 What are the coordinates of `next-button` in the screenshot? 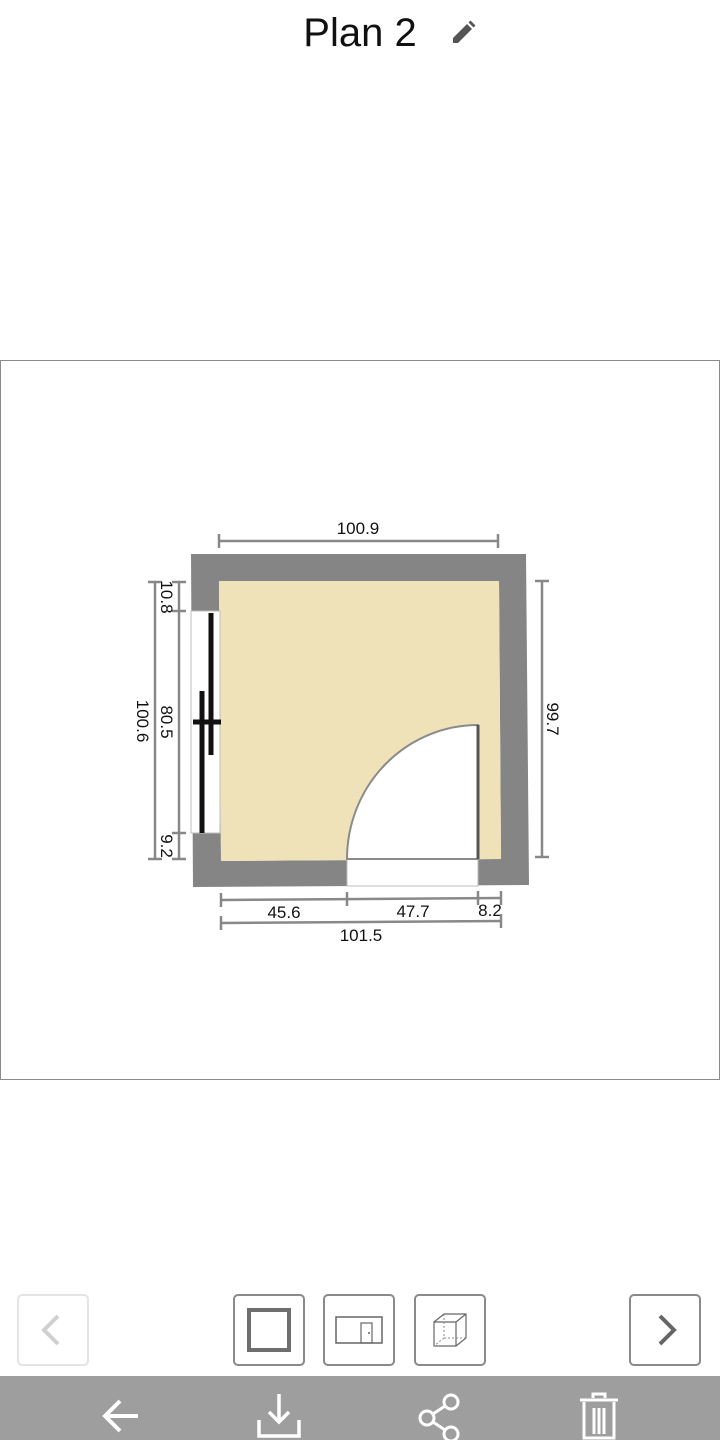 It's located at (665, 1330).